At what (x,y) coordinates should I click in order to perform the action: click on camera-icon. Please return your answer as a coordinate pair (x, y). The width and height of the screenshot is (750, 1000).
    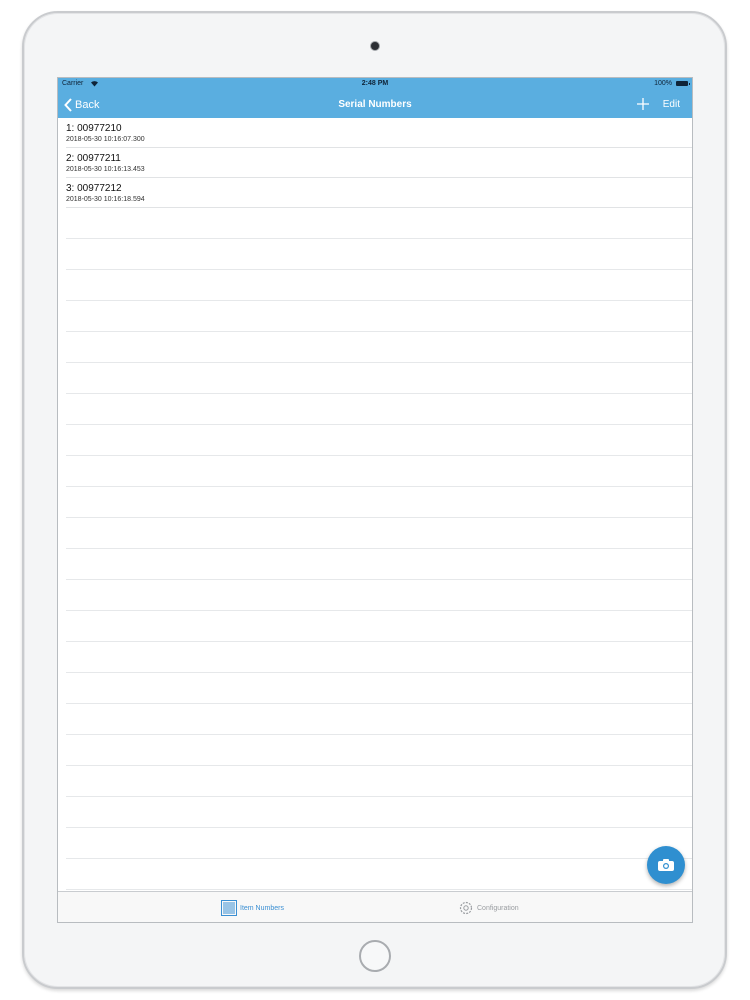
    Looking at the image, I should click on (666, 865).